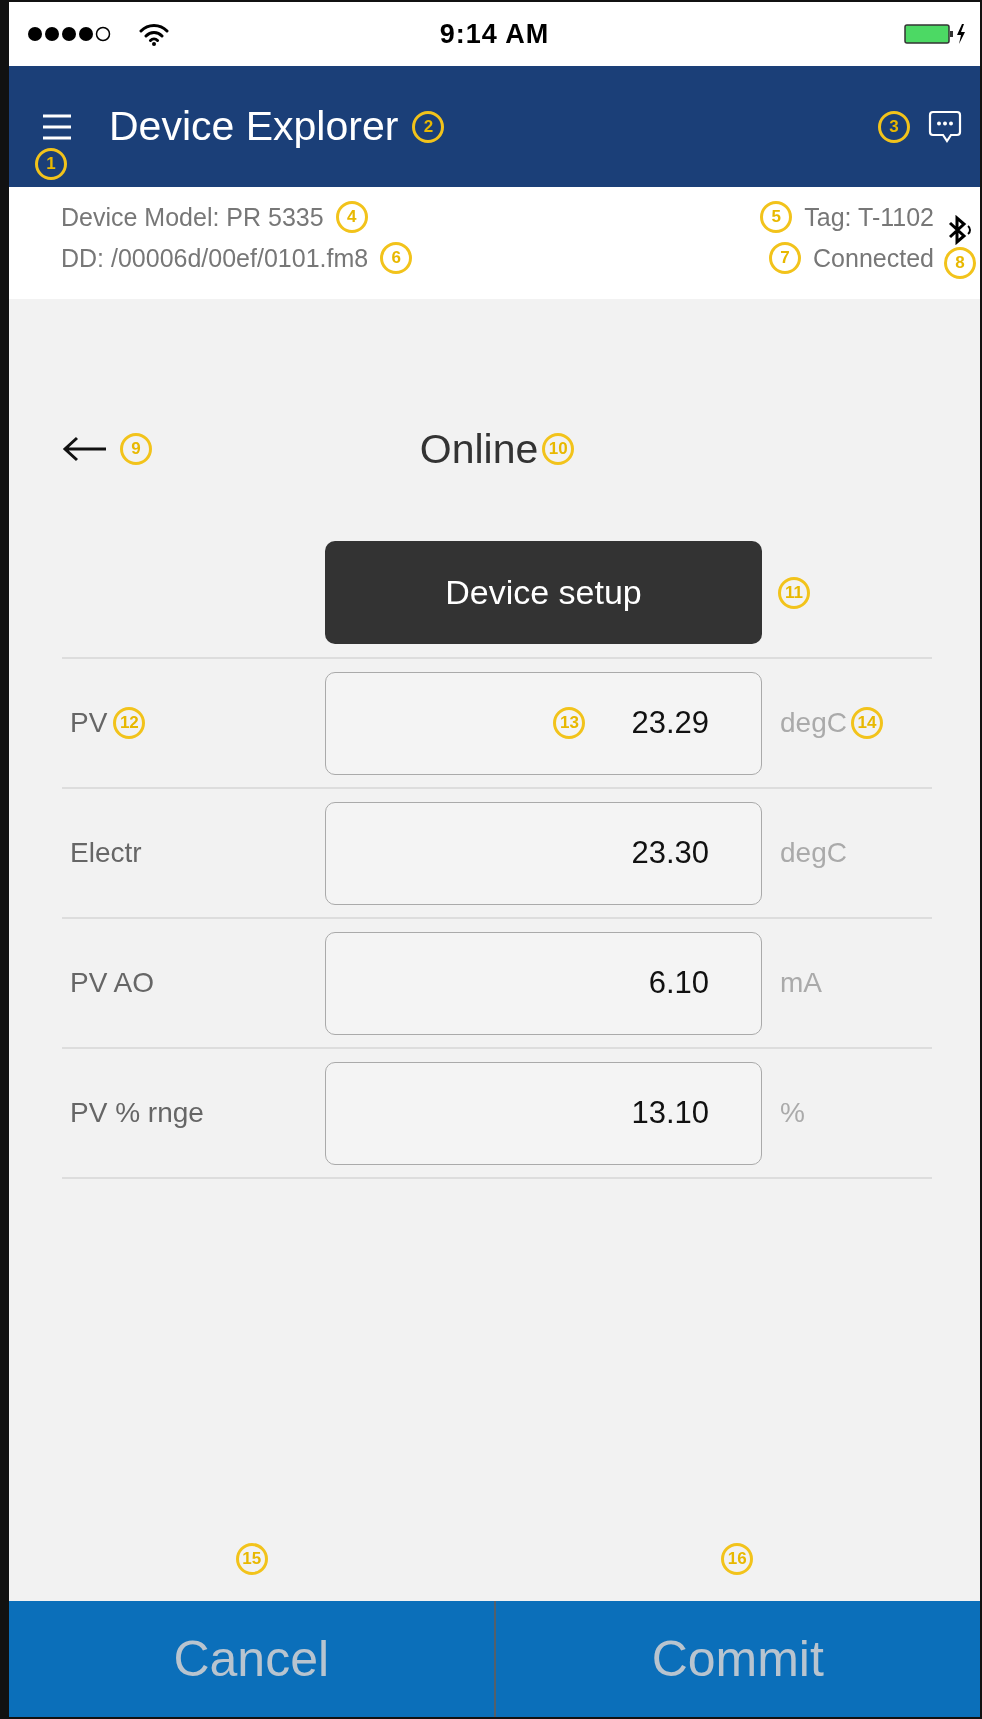  What do you see at coordinates (794, 592) in the screenshot?
I see `callout-number: 11` at bounding box center [794, 592].